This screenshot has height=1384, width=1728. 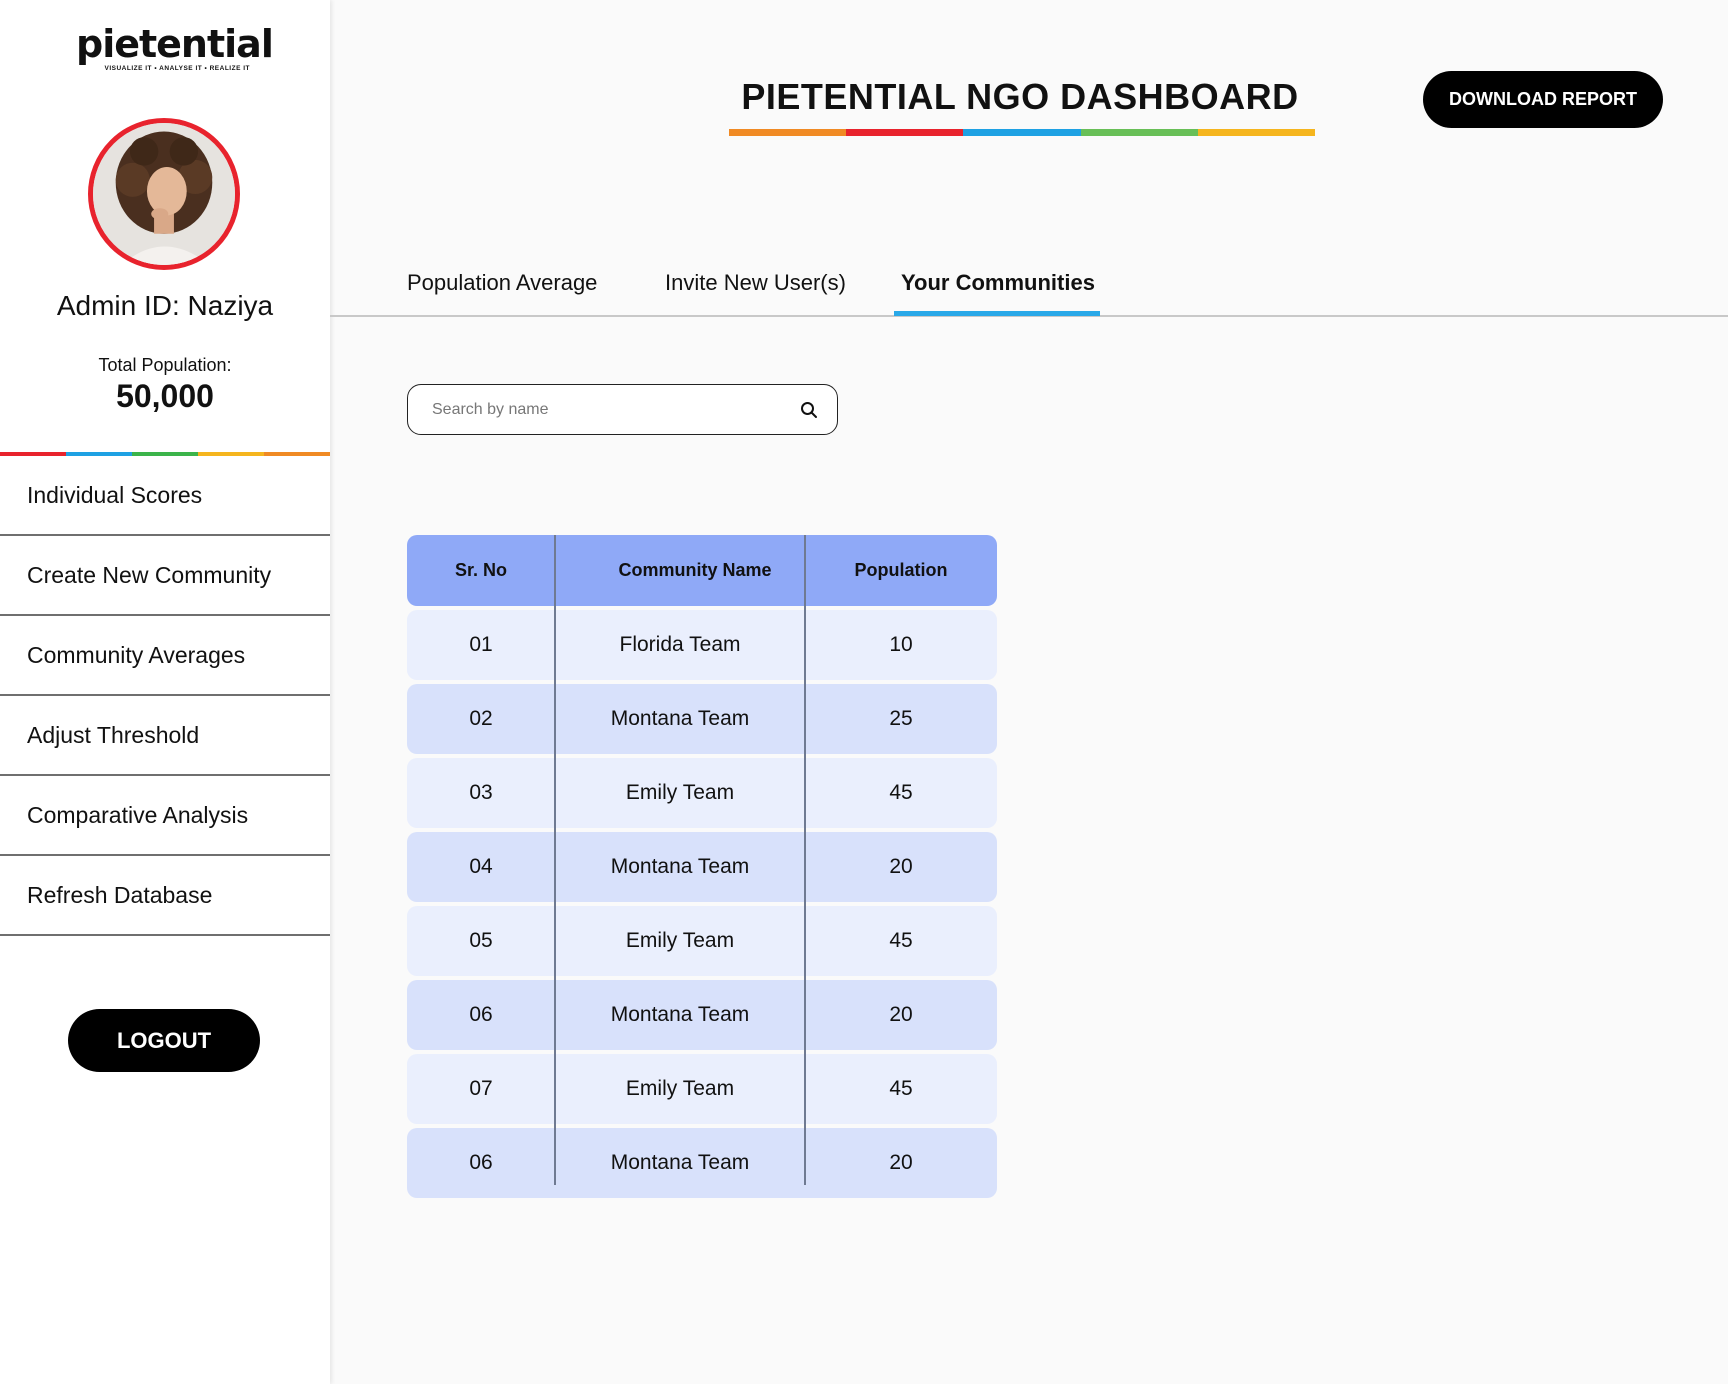 I want to click on logo-tagline: VISUALIZE IT • ANALYSE IT • REALIZE IT, so click(x=177, y=68).